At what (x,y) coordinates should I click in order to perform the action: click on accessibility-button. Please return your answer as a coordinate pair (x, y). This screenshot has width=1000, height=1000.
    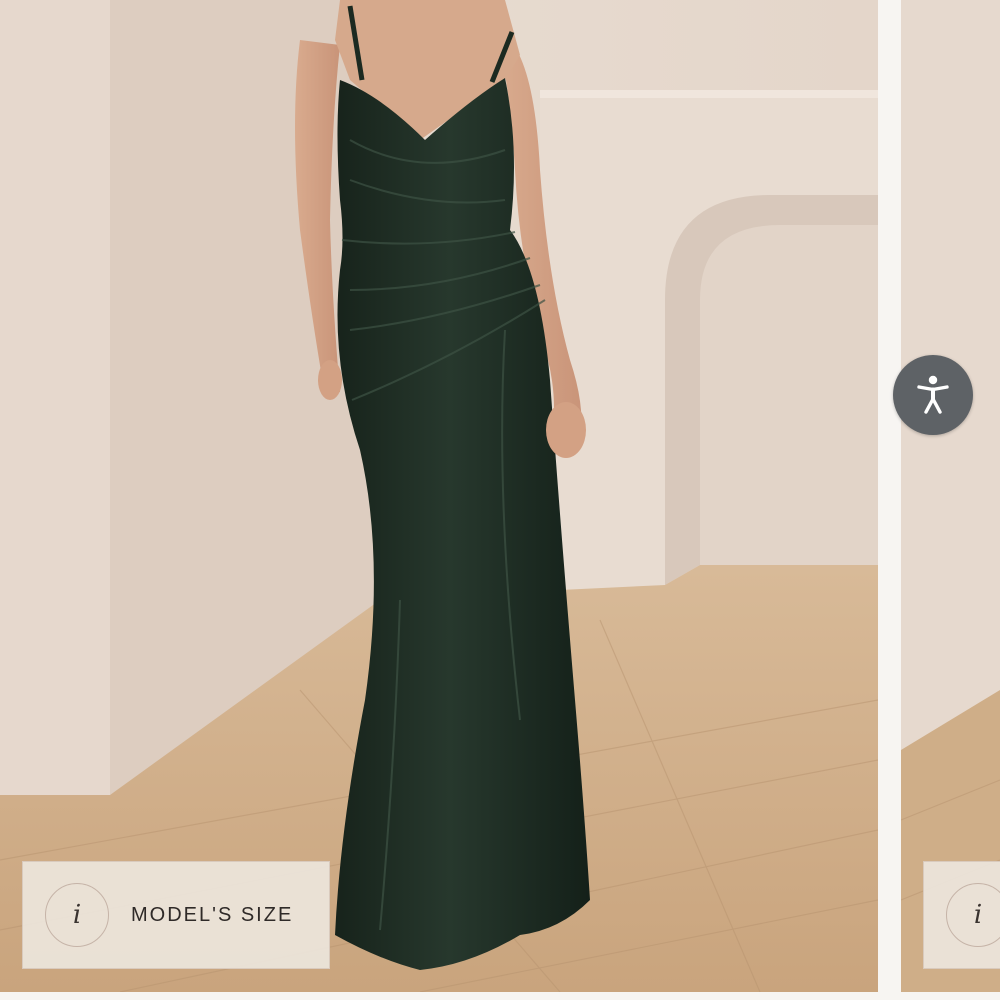
    Looking at the image, I should click on (933, 395).